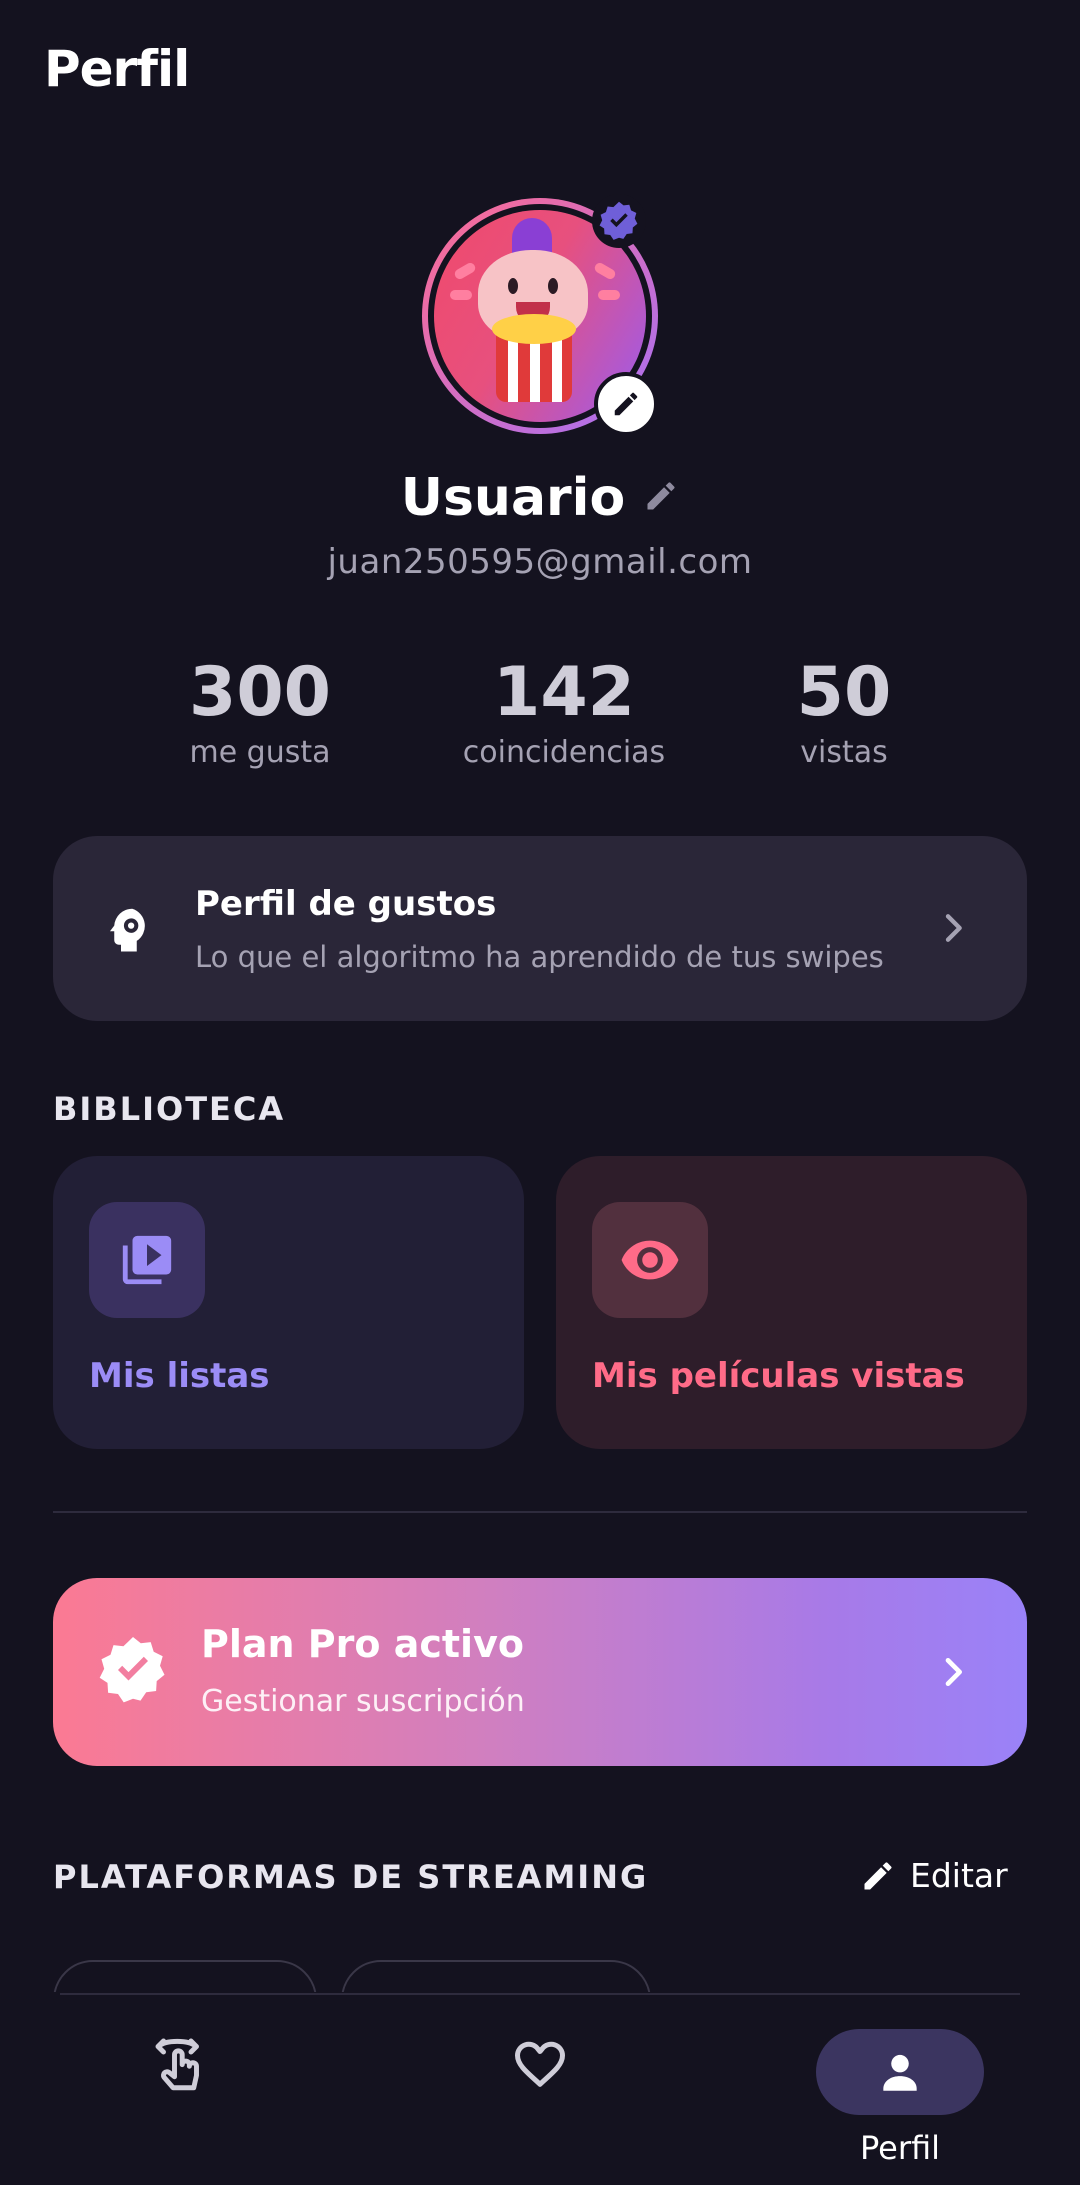  What do you see at coordinates (117, 69) in the screenshot?
I see `page-title: Perfil` at bounding box center [117, 69].